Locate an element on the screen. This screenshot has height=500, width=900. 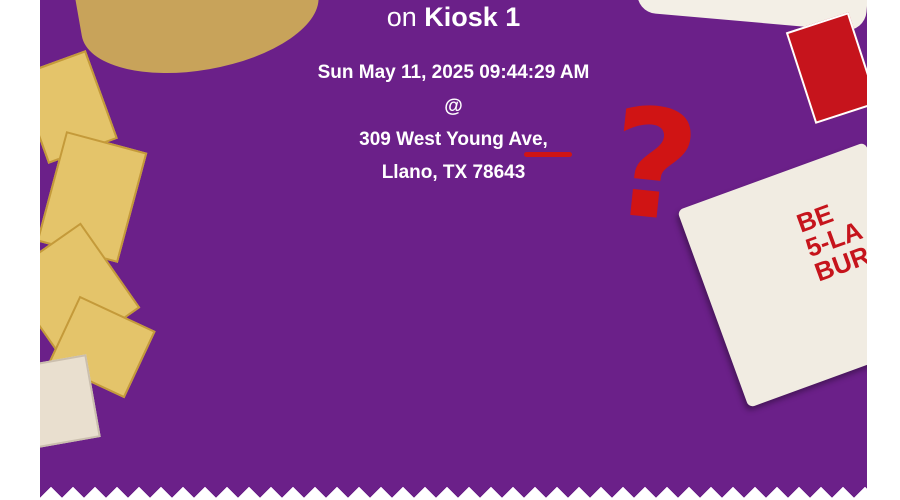
kiosk-name: Kiosk 1 is located at coordinates (472, 17).